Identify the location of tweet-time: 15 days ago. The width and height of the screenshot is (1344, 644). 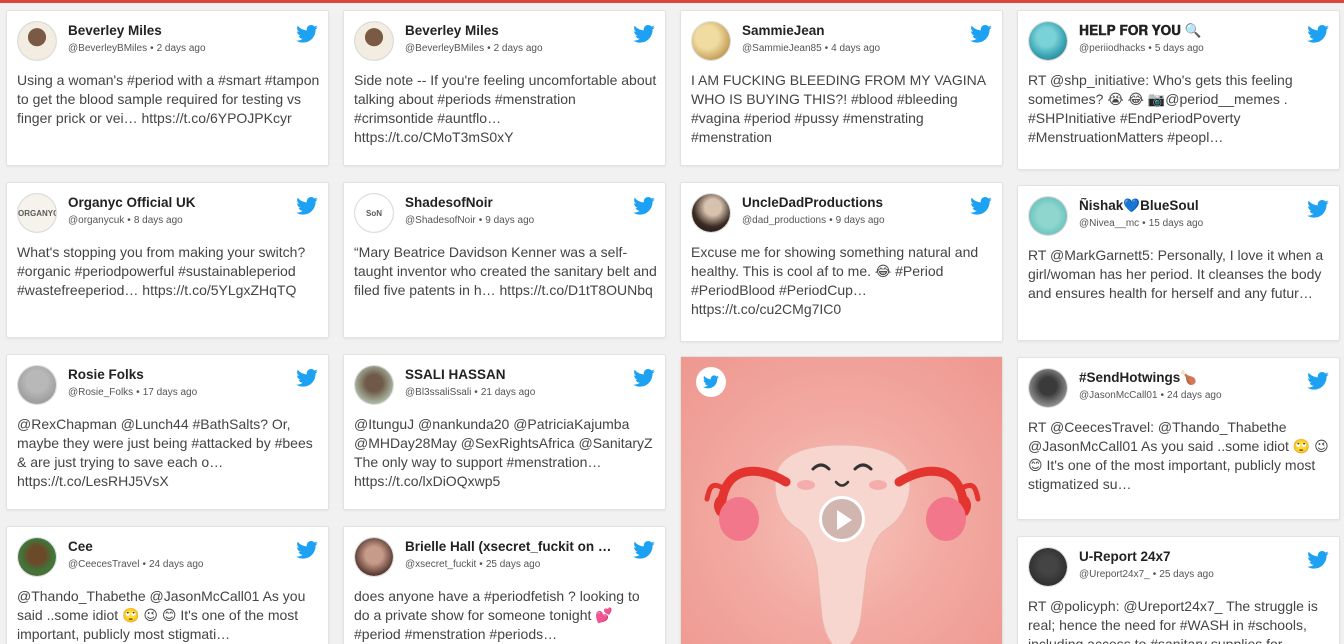
(1176, 223).